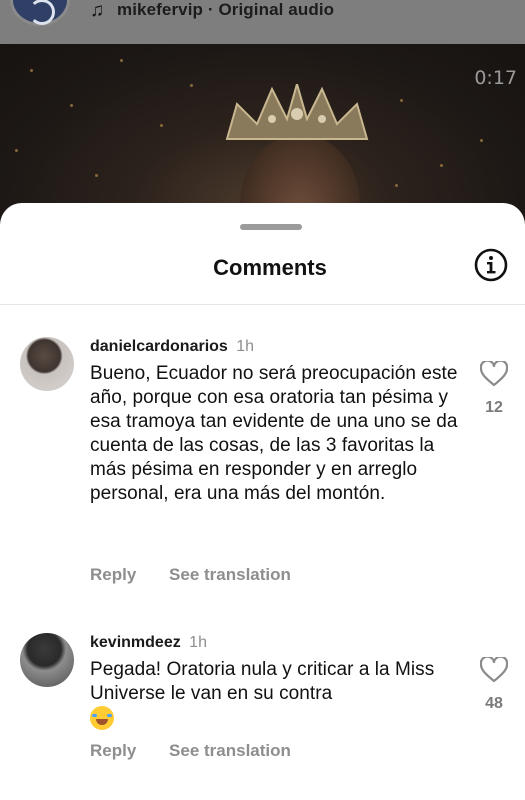  What do you see at coordinates (102, 718) in the screenshot?
I see `laughing-emoji-icon` at bounding box center [102, 718].